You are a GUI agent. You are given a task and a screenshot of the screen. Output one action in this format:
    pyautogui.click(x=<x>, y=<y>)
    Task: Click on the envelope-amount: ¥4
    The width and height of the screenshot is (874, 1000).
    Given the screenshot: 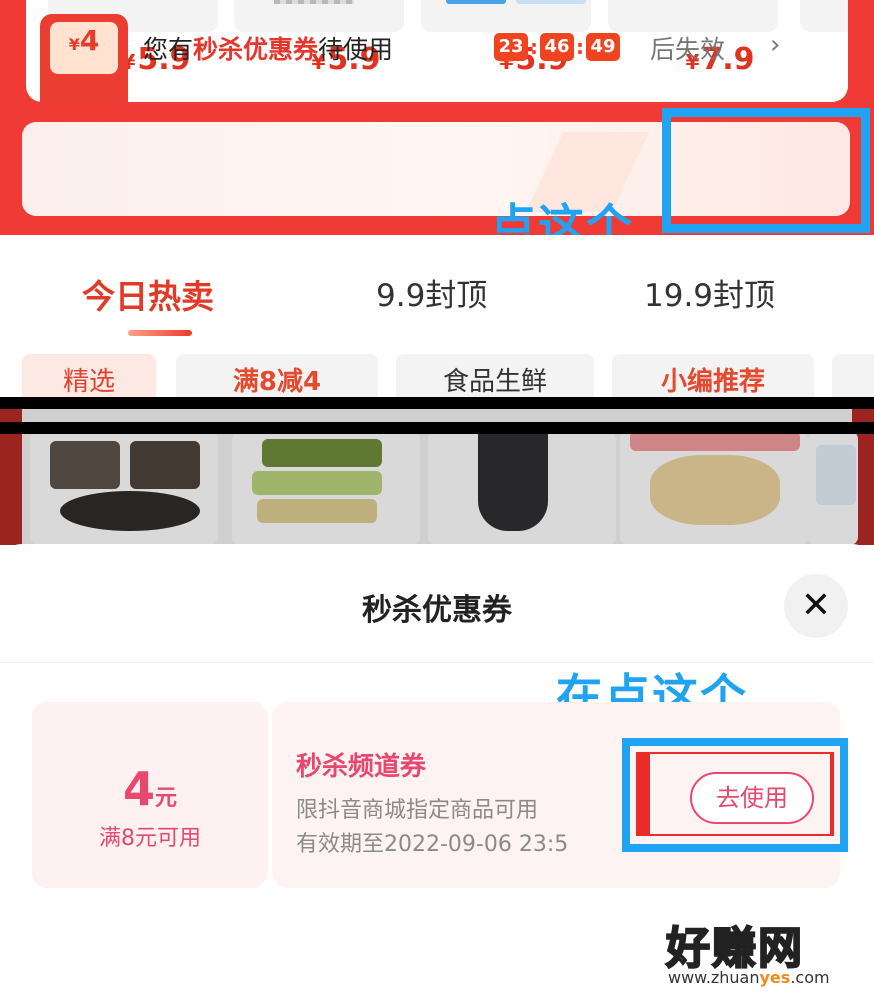 What is the action you would take?
    pyautogui.click(x=84, y=40)
    